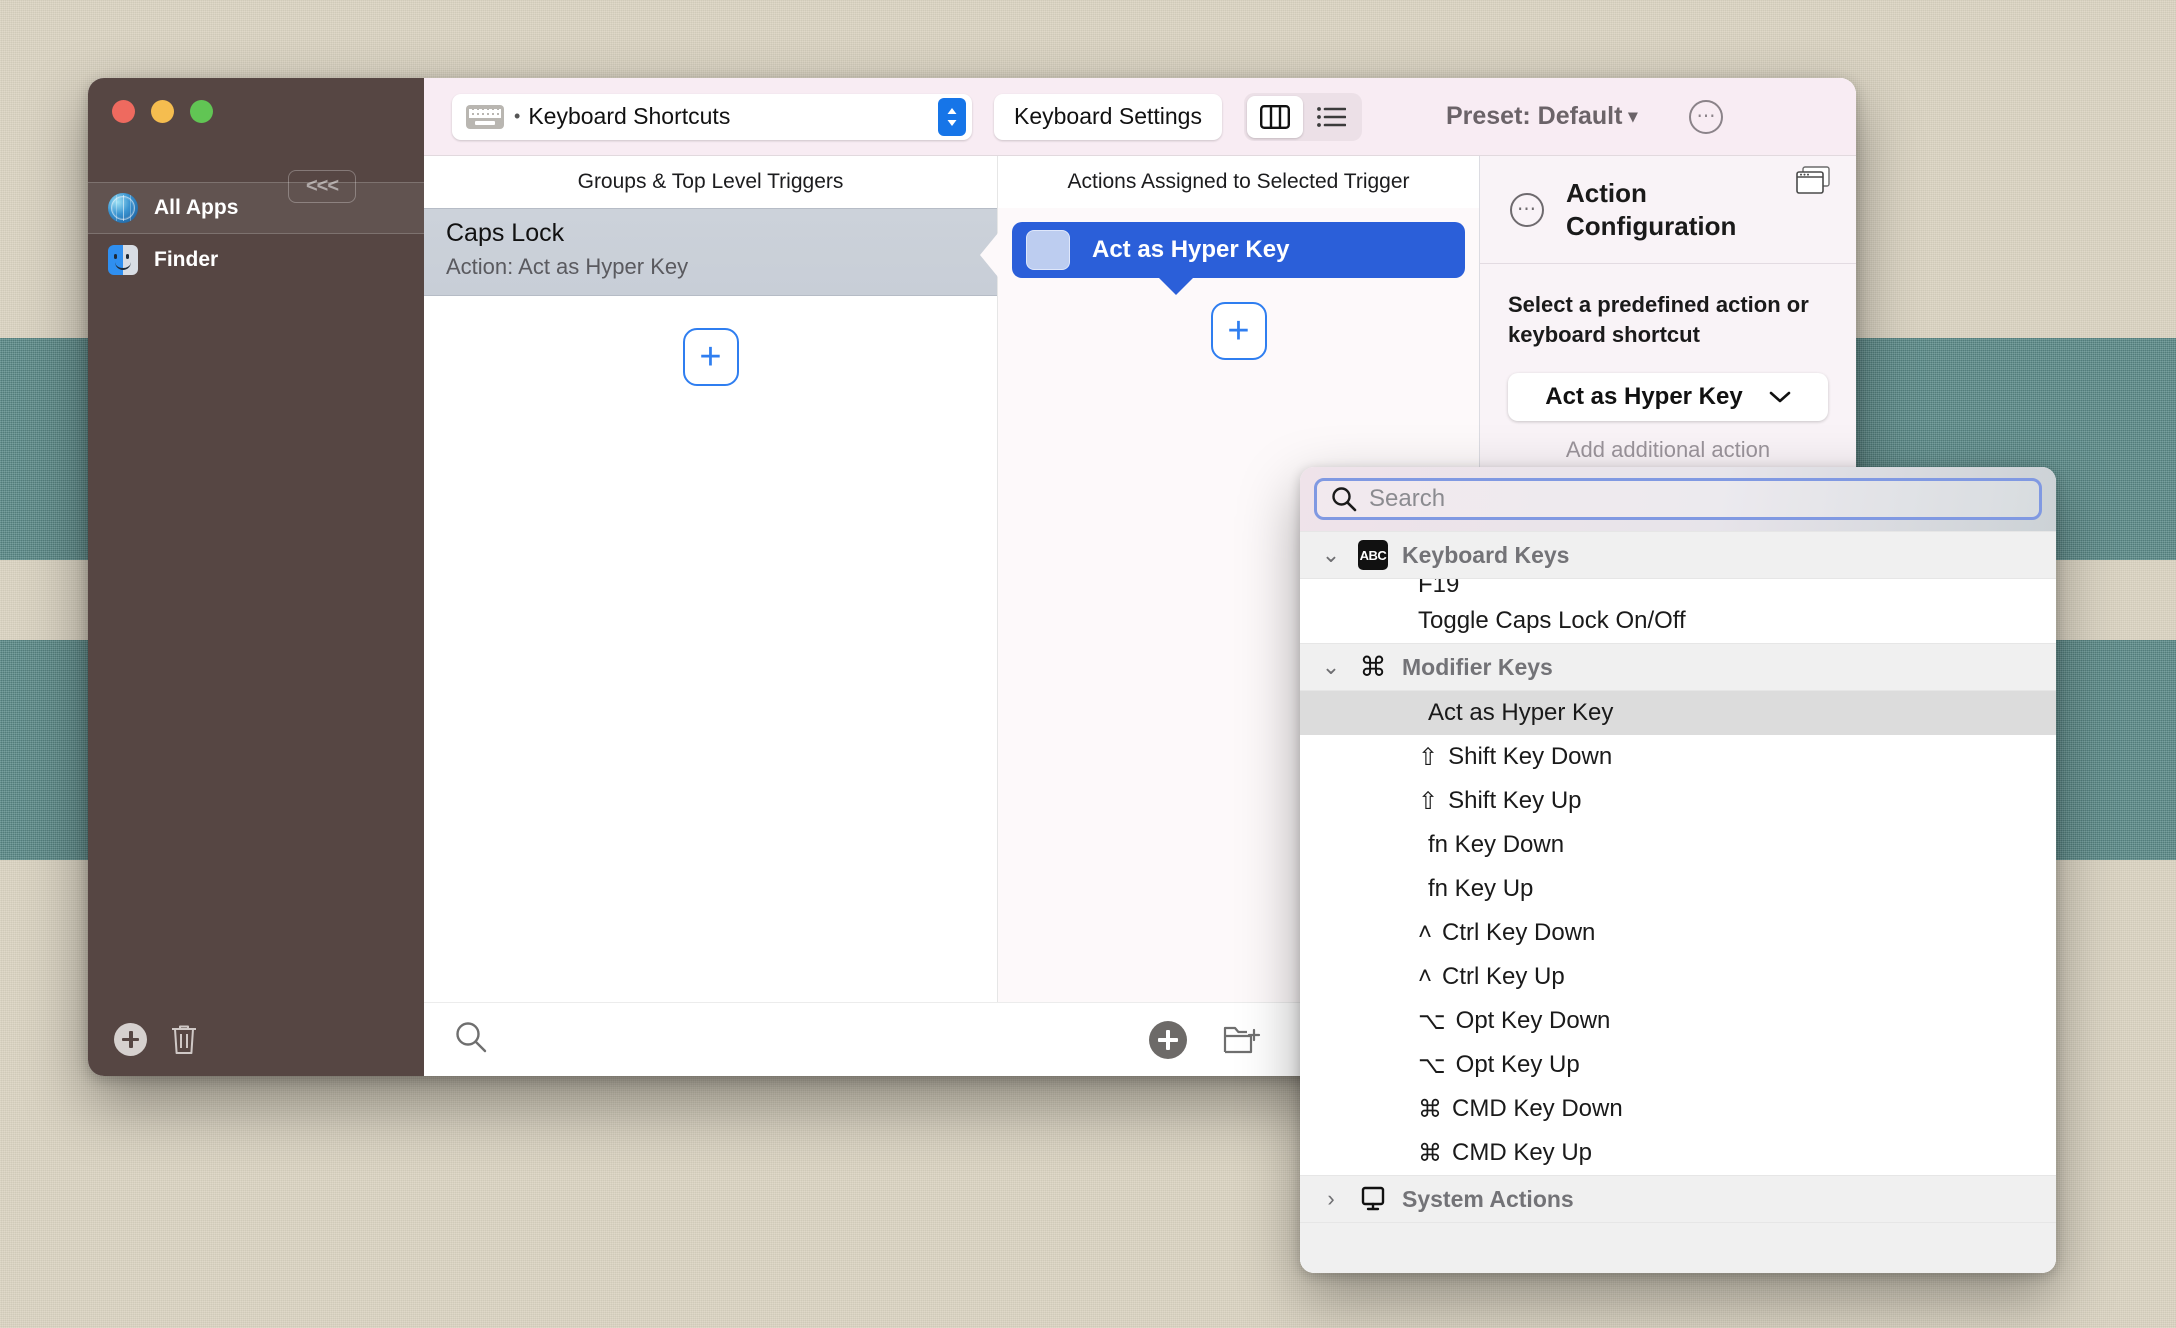 This screenshot has height=1328, width=2176. Describe the element at coordinates (485, 116) in the screenshot. I see `keyboard-icon` at that location.